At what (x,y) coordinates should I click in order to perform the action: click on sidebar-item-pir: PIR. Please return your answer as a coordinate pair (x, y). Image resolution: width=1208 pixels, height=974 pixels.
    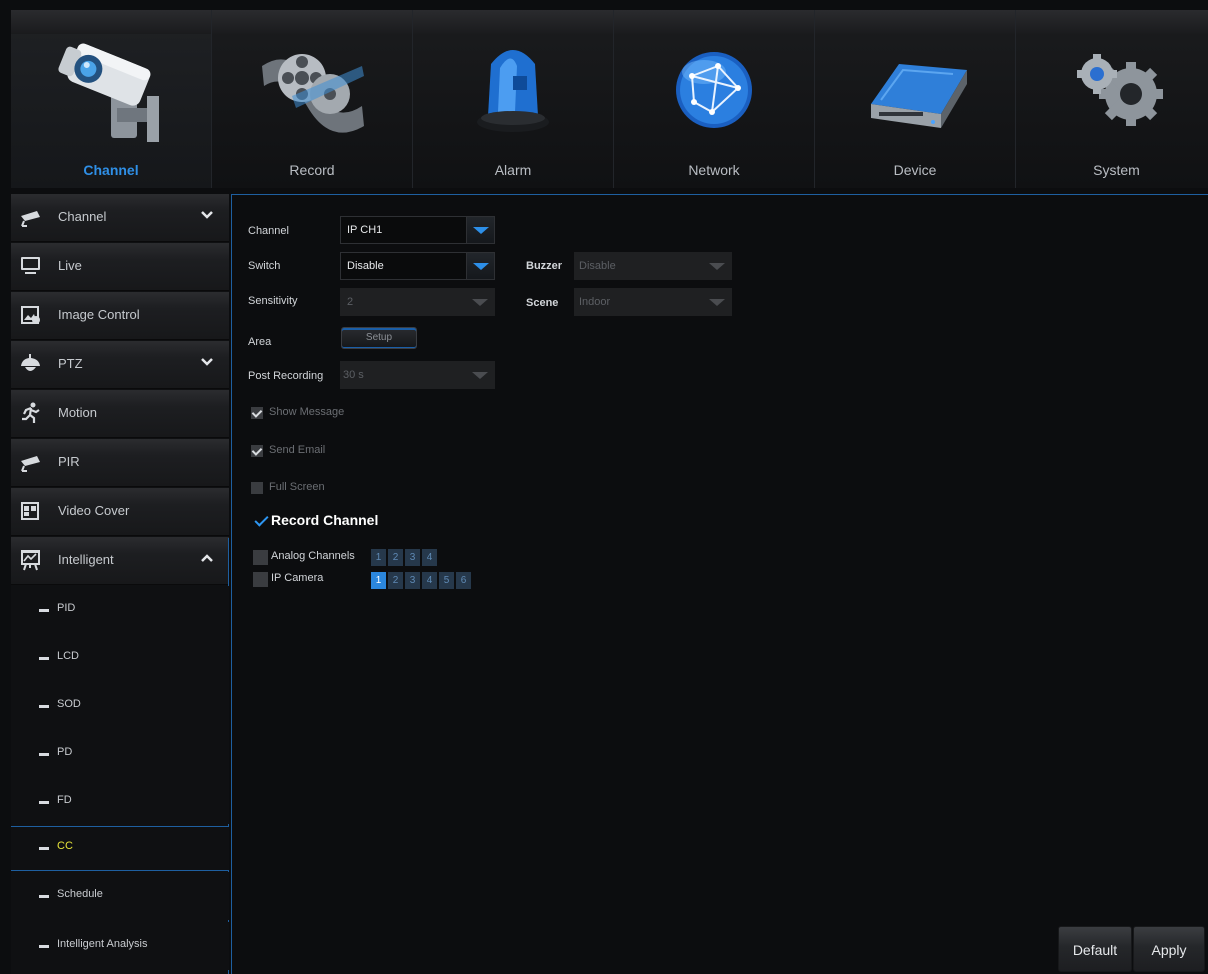
    Looking at the image, I should click on (120, 463).